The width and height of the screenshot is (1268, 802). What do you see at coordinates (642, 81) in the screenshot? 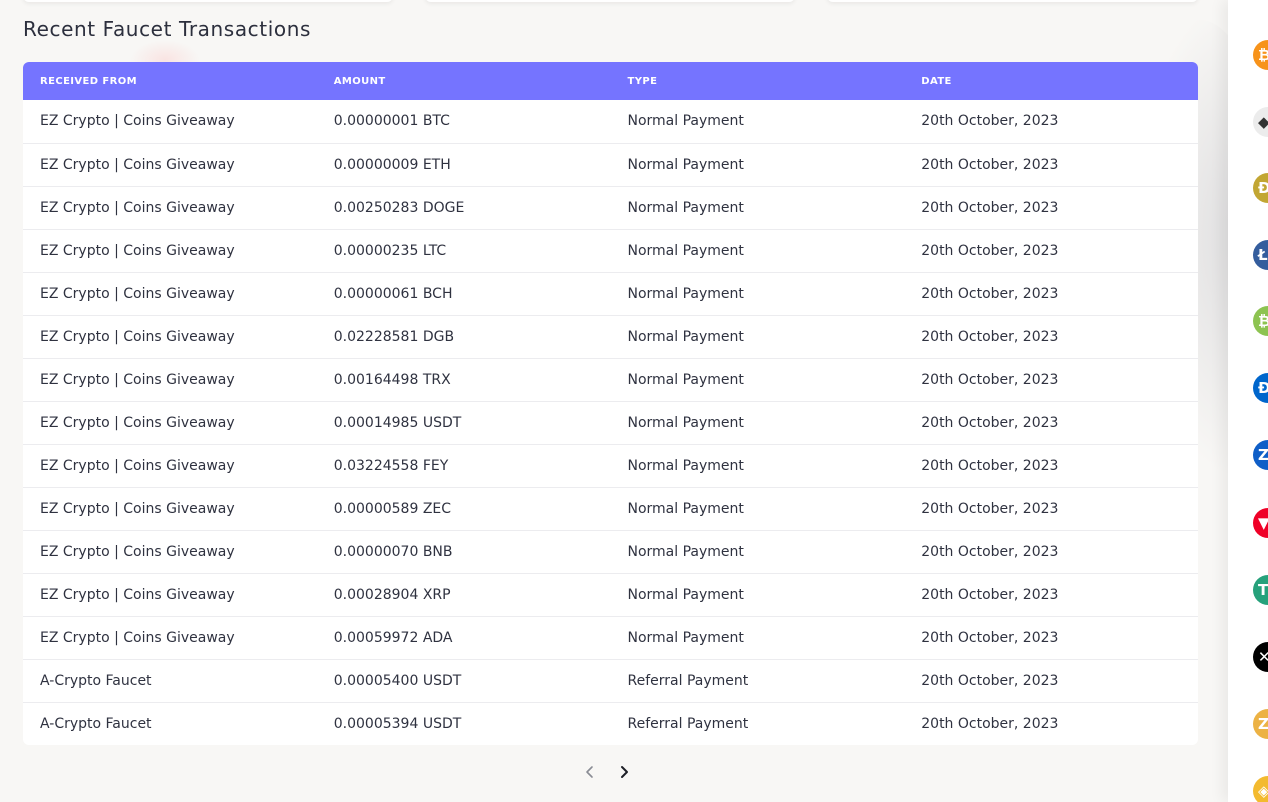
I see `column-header-type: TYPE` at bounding box center [642, 81].